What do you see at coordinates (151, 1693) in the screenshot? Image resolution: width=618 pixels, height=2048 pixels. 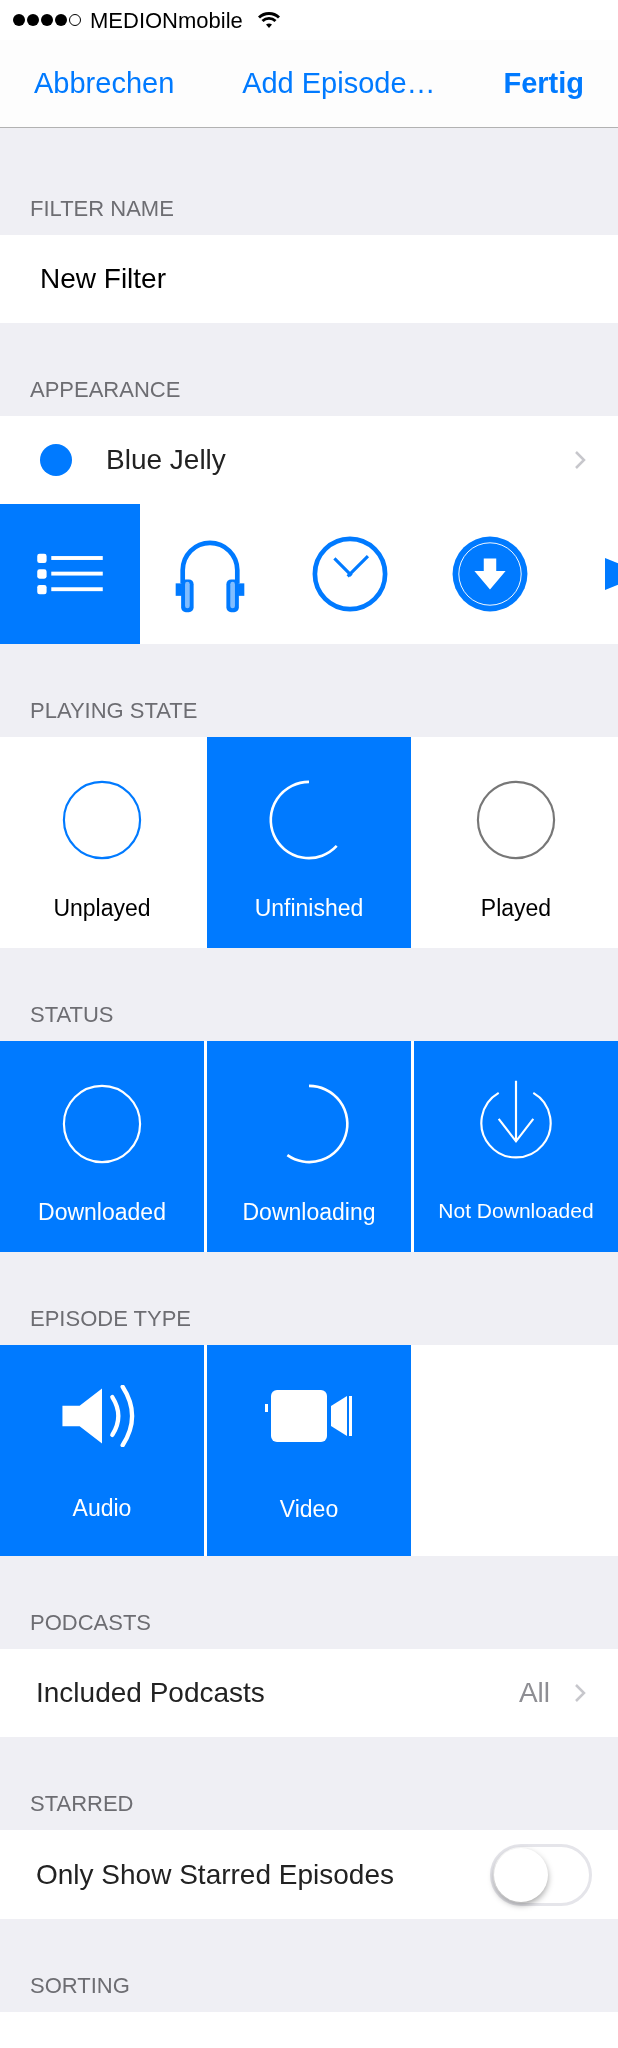 I see `row-label: Included Podcasts` at bounding box center [151, 1693].